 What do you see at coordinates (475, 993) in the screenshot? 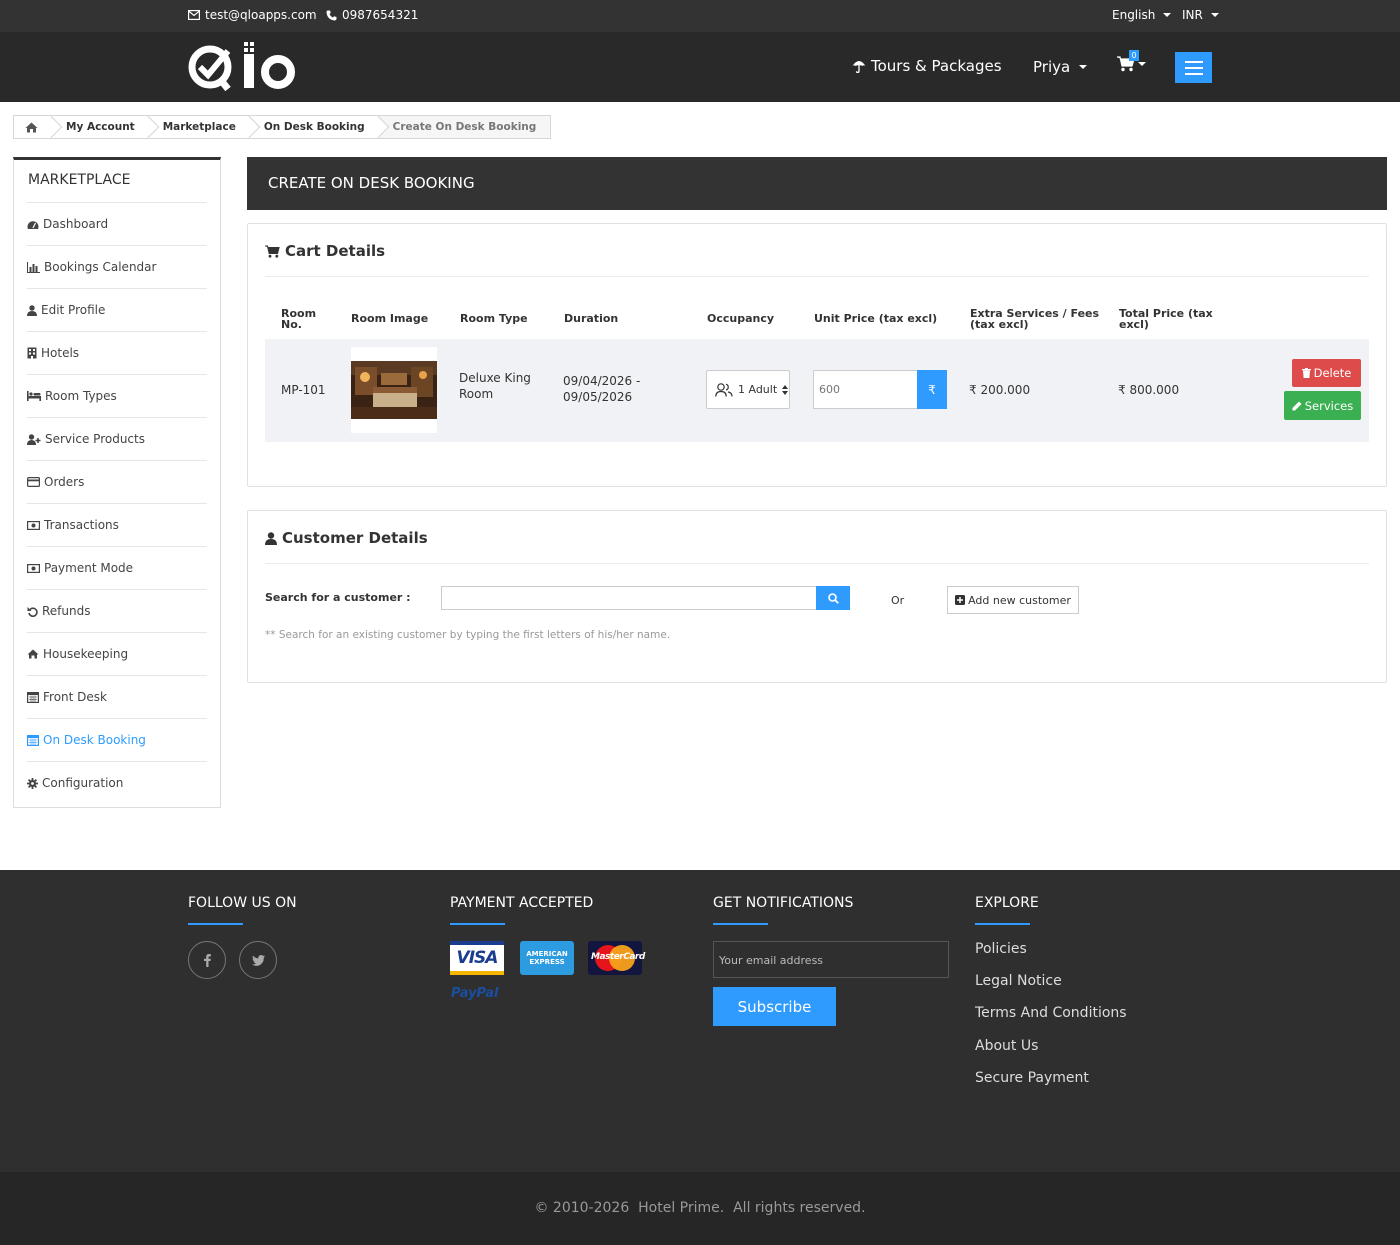
I see `paypal-logo: PayPal` at bounding box center [475, 993].